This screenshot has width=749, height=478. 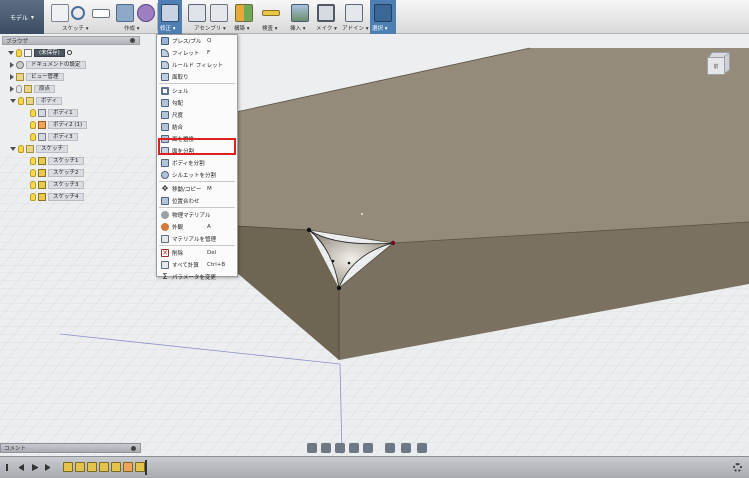 What do you see at coordinates (165, 64) in the screenshot?
I see `rule-fillet-icon` at bounding box center [165, 64].